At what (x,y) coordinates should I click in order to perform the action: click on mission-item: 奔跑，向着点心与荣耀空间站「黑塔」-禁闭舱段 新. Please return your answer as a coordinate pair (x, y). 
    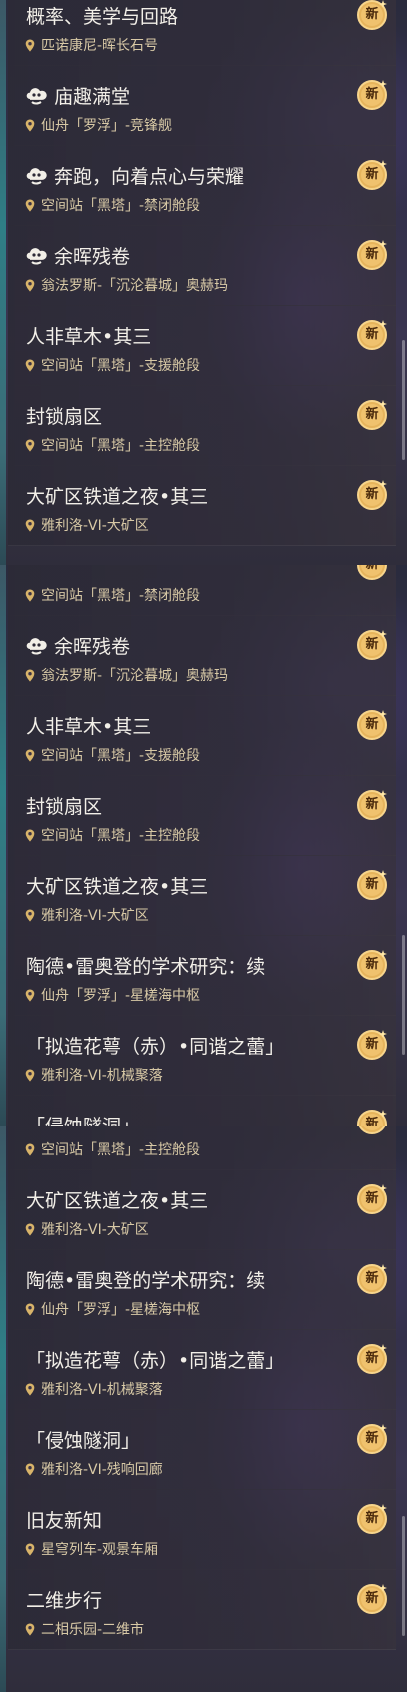
    Looking at the image, I should click on (202, 185).